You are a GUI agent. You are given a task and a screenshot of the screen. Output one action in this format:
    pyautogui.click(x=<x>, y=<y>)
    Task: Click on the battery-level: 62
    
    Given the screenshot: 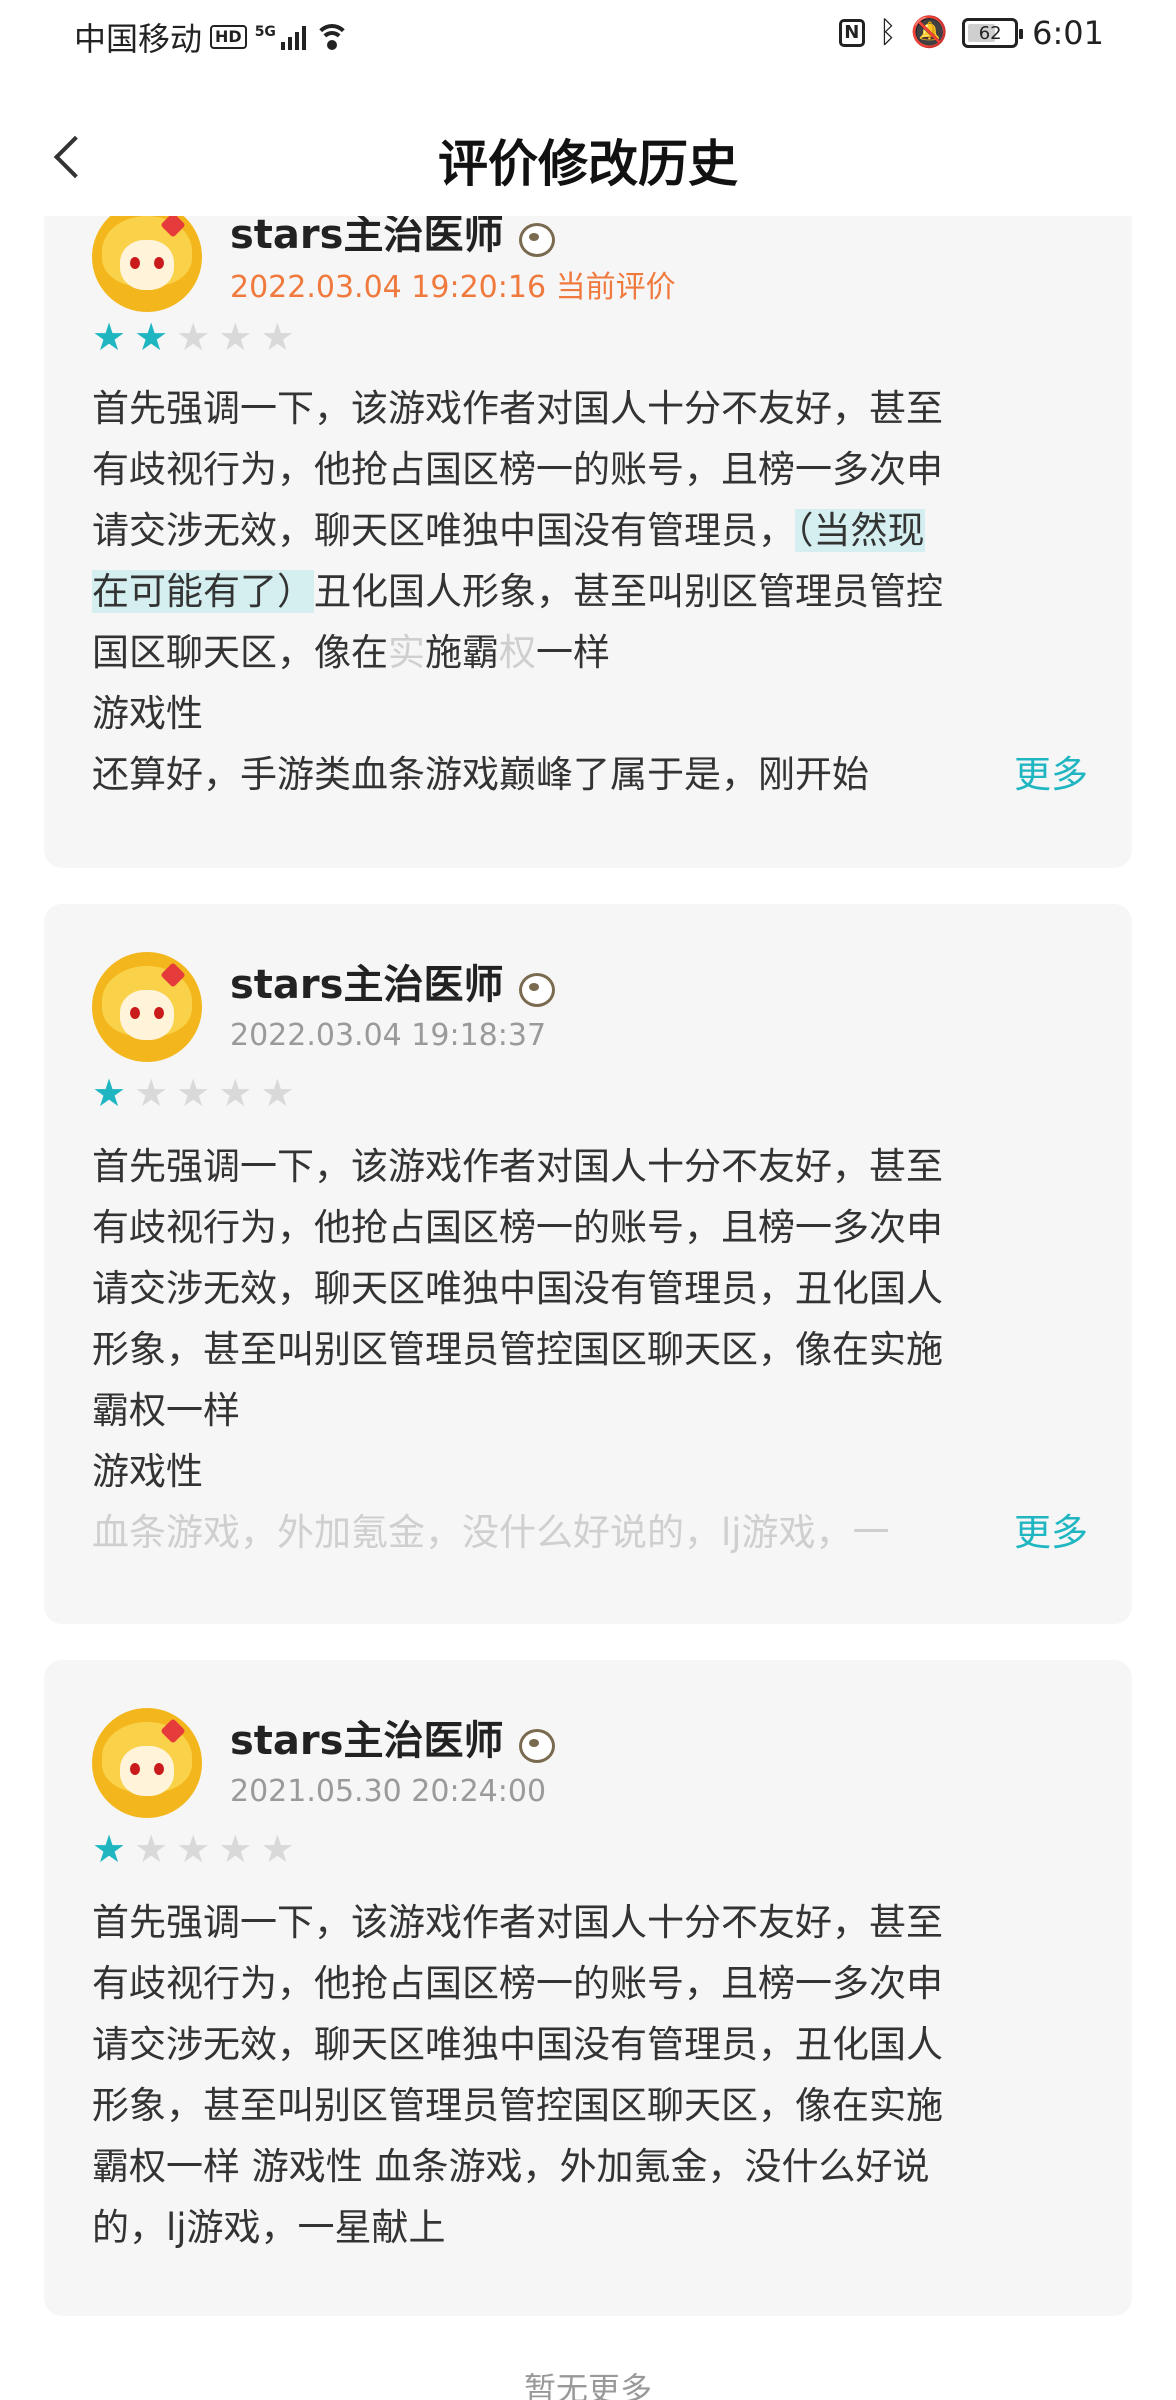 What is the action you would take?
    pyautogui.click(x=990, y=33)
    